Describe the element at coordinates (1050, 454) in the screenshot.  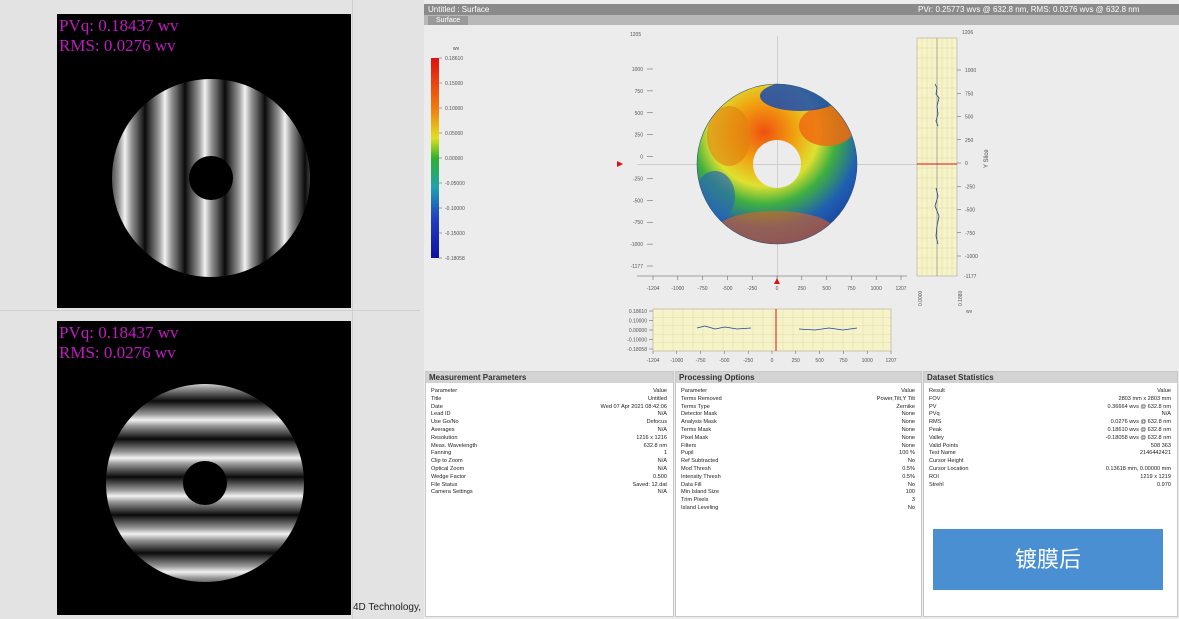
I see `table-row: Test Name 2146442421` at that location.